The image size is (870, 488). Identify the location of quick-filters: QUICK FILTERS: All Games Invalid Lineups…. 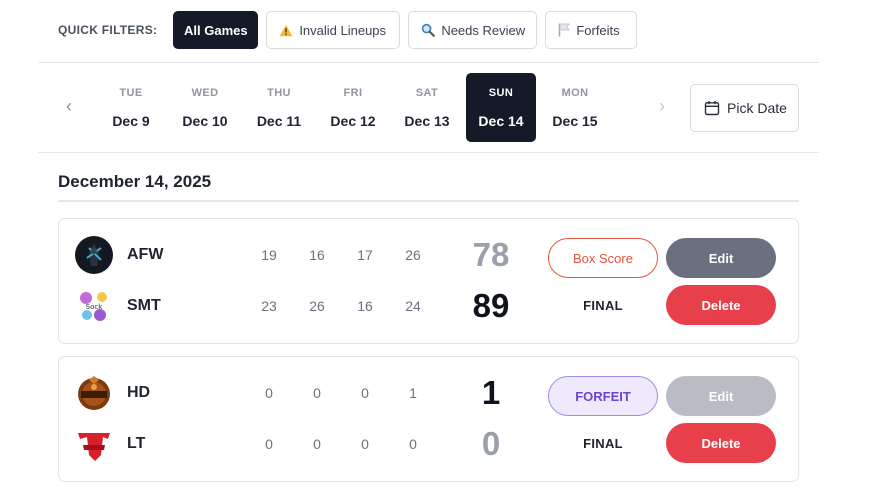
(351, 30).